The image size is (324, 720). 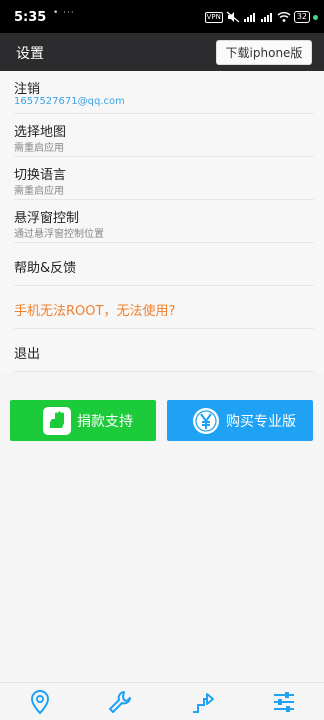 What do you see at coordinates (164, 178) in the screenshot?
I see `settings-item-switch-language: 切换语言 需重启应用` at bounding box center [164, 178].